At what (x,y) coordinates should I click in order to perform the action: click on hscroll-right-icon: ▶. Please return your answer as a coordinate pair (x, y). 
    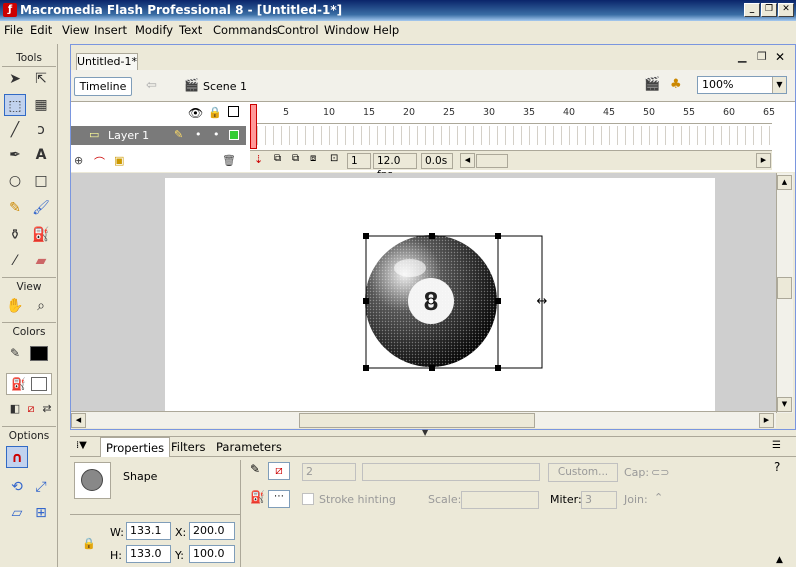
    Looking at the image, I should click on (766, 420).